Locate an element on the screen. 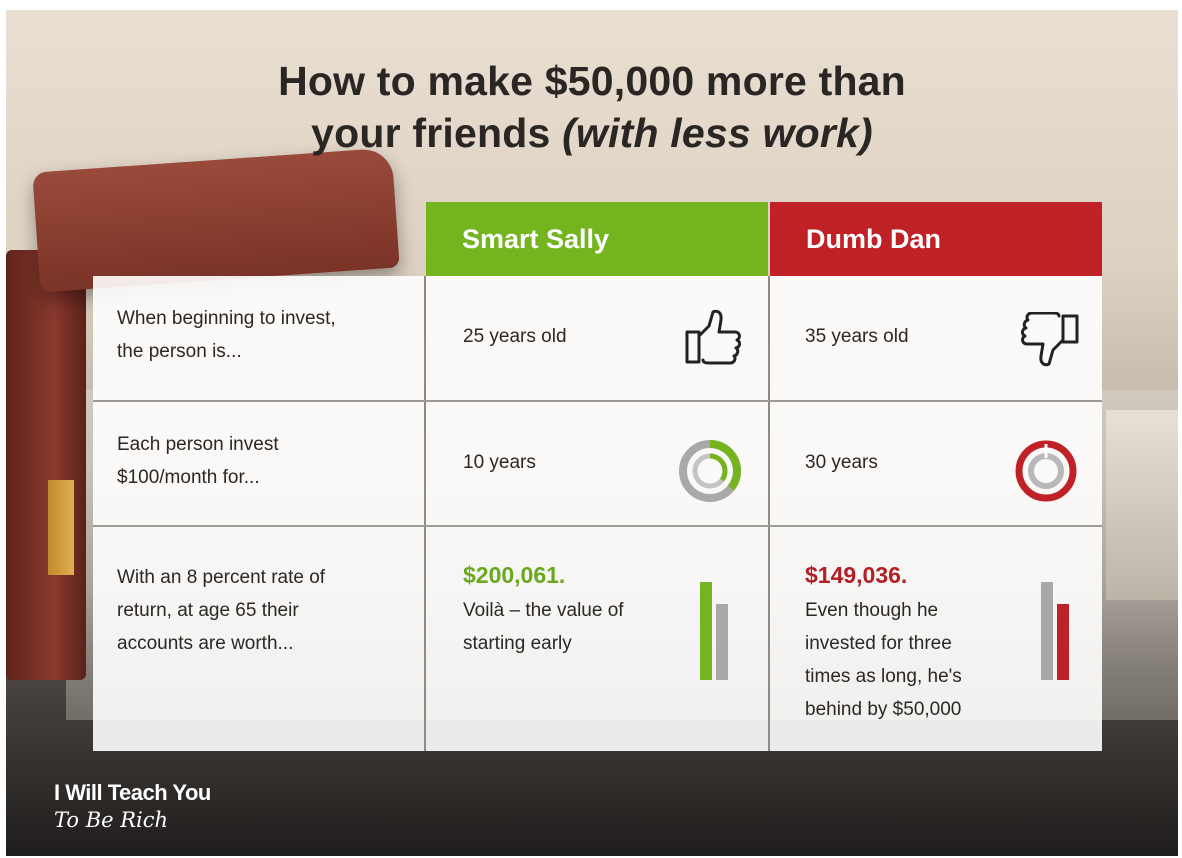 This screenshot has width=1182, height=858. title-line-1: How to make $50,000 more than is located at coordinates (592, 81).